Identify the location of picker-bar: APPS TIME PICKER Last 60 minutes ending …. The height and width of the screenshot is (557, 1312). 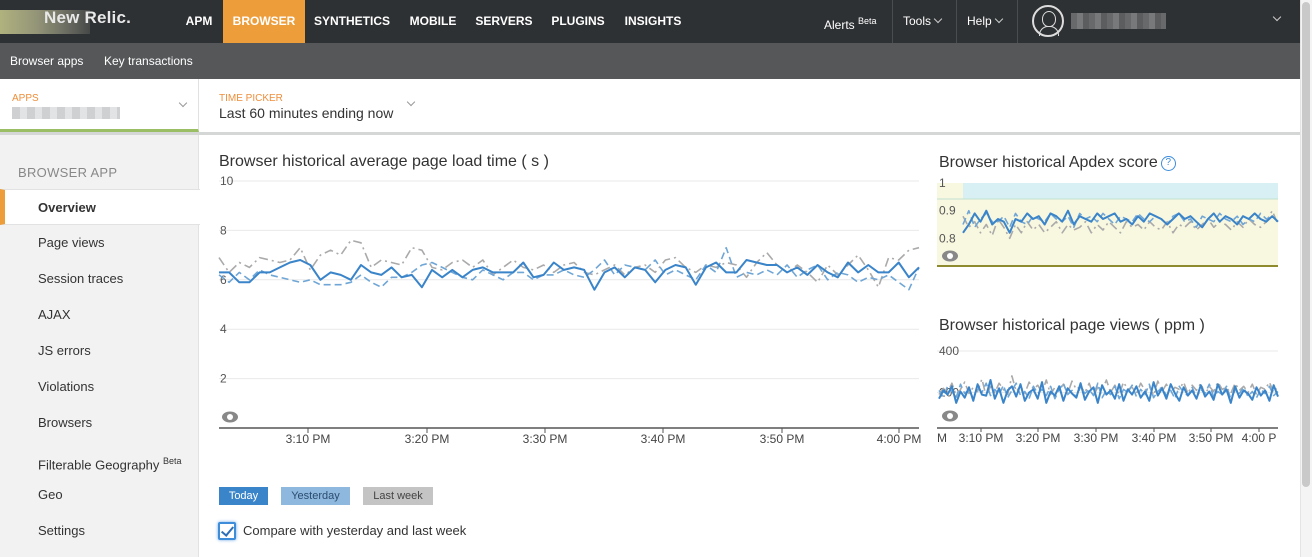
(650, 107).